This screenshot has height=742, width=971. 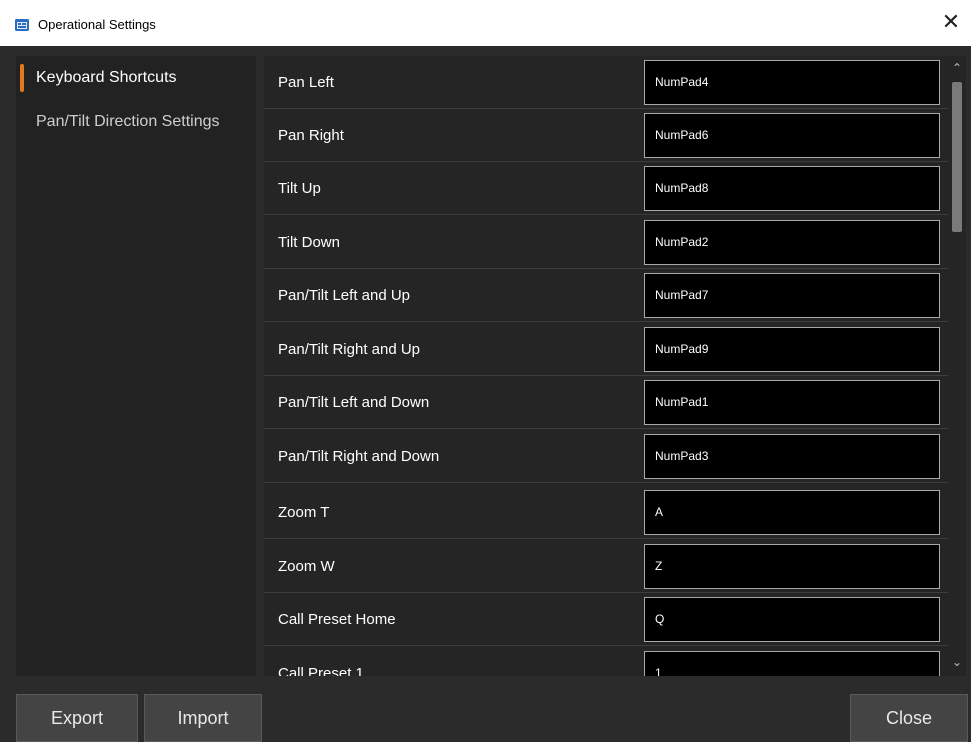 What do you see at coordinates (97, 24) in the screenshot?
I see `window-title: Operational Settings` at bounding box center [97, 24].